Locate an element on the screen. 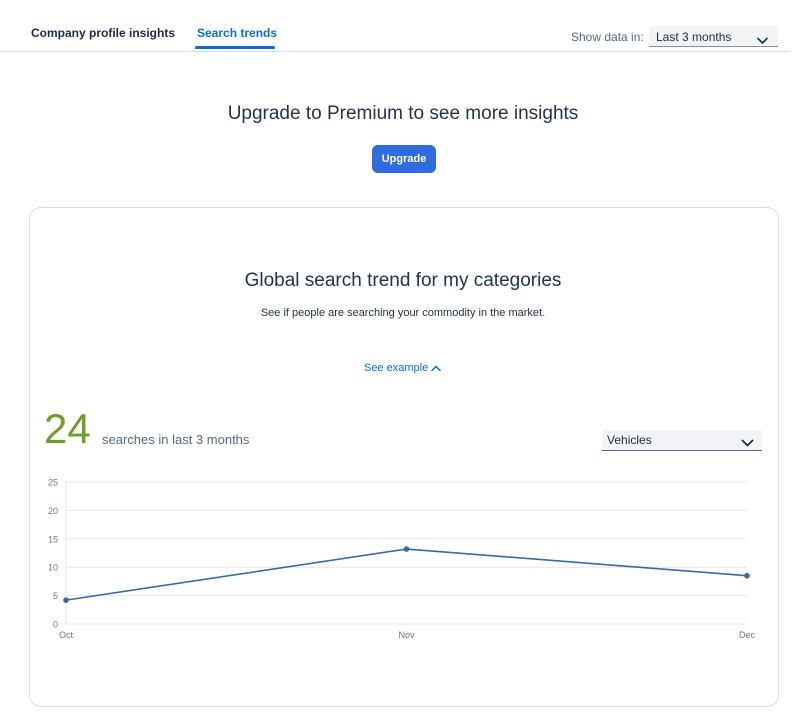  tab-company-profile-insights: Company profile insights is located at coordinates (103, 33).